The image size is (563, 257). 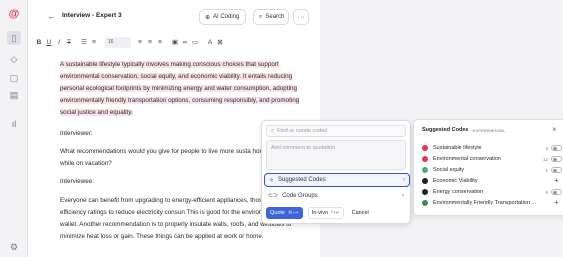 I want to click on invivo-shortcut: ^+↵, so click(x=335, y=212).